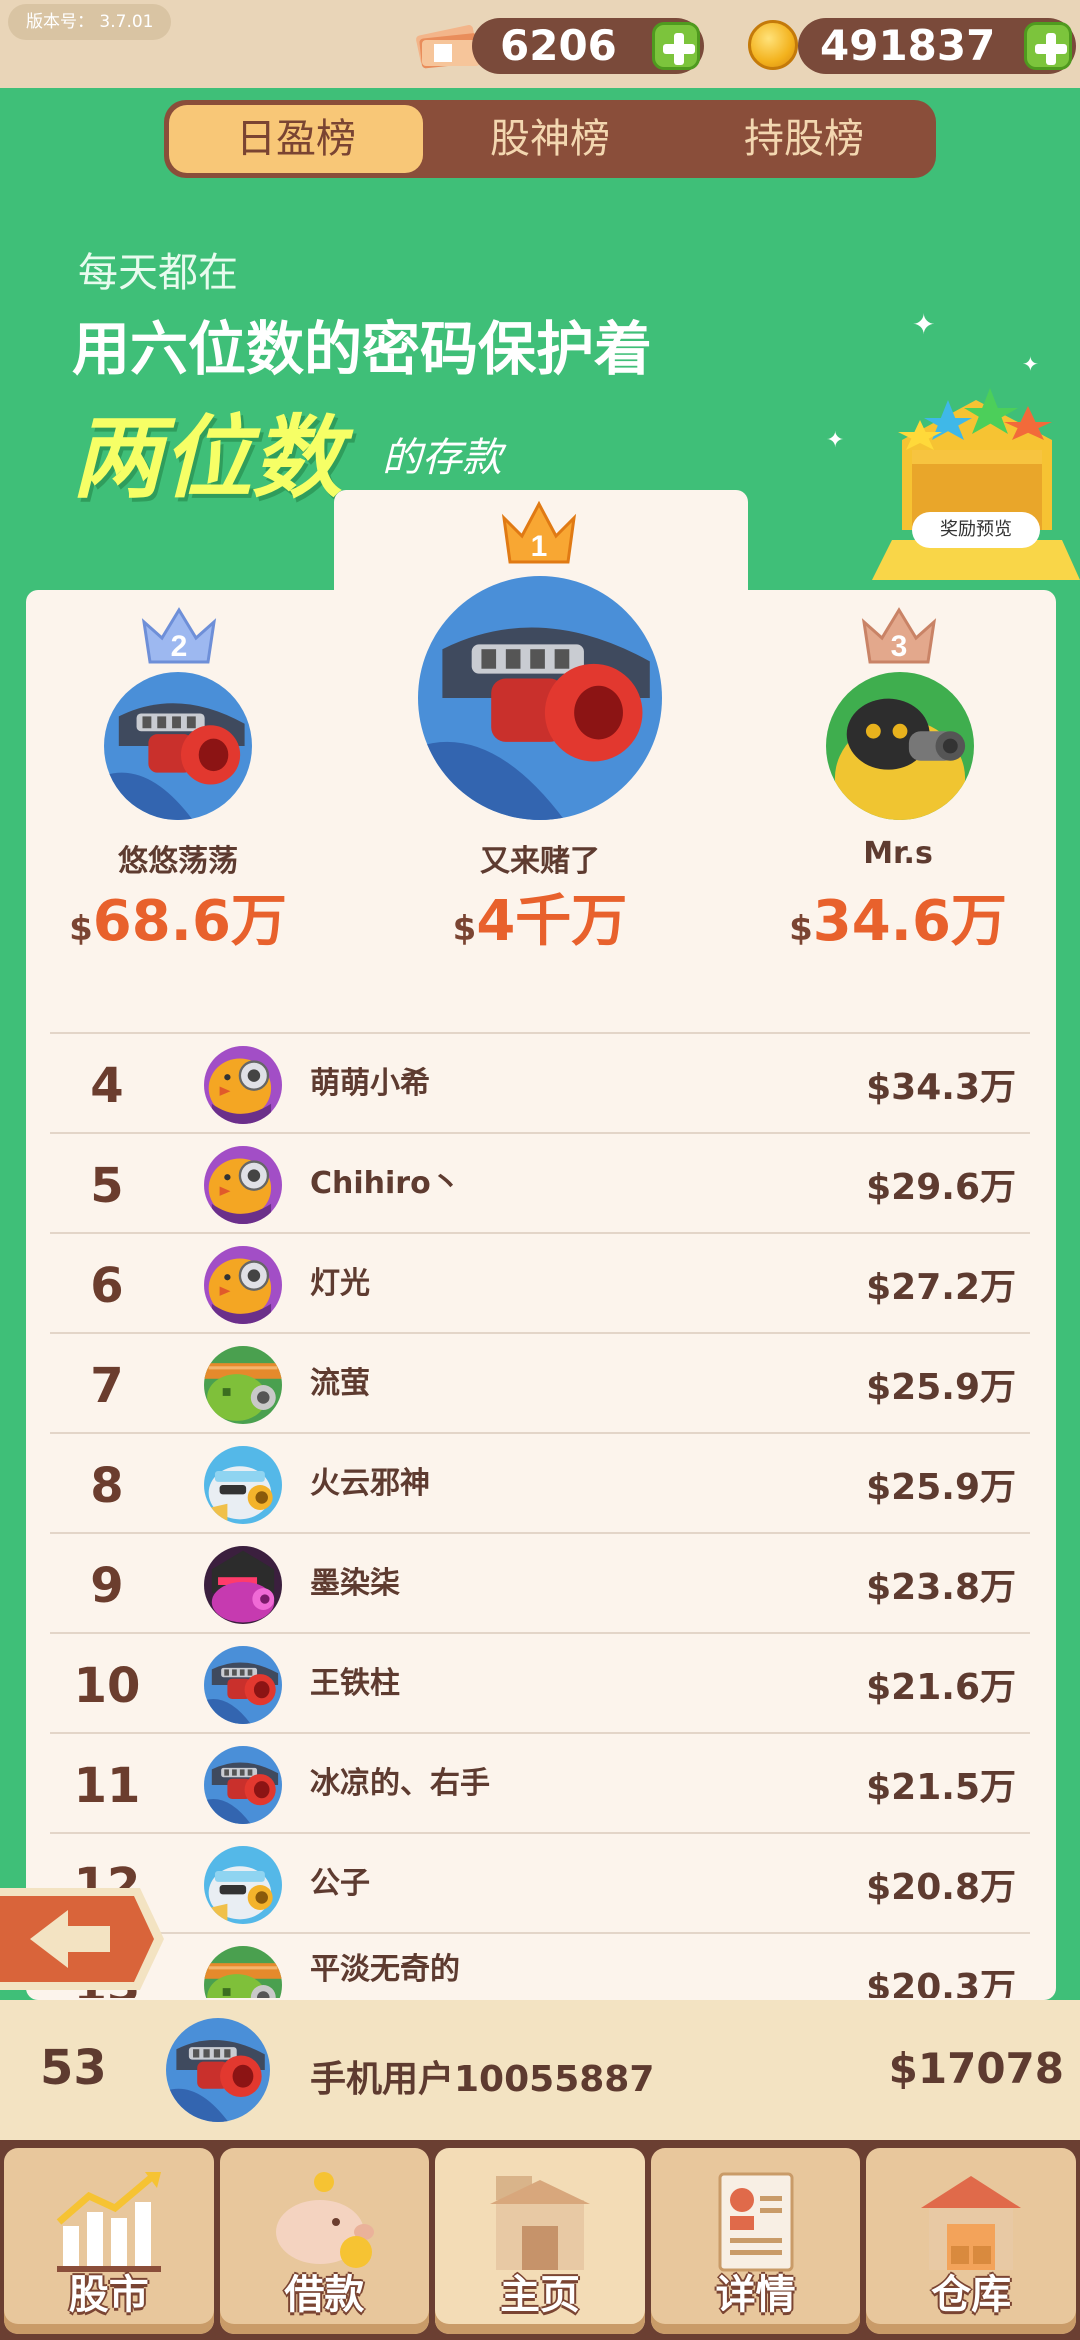 This screenshot has height=2340, width=1080. Describe the element at coordinates (540, 1965) in the screenshot. I see `table-row: 13 平淡无奇的 $20.3万` at that location.